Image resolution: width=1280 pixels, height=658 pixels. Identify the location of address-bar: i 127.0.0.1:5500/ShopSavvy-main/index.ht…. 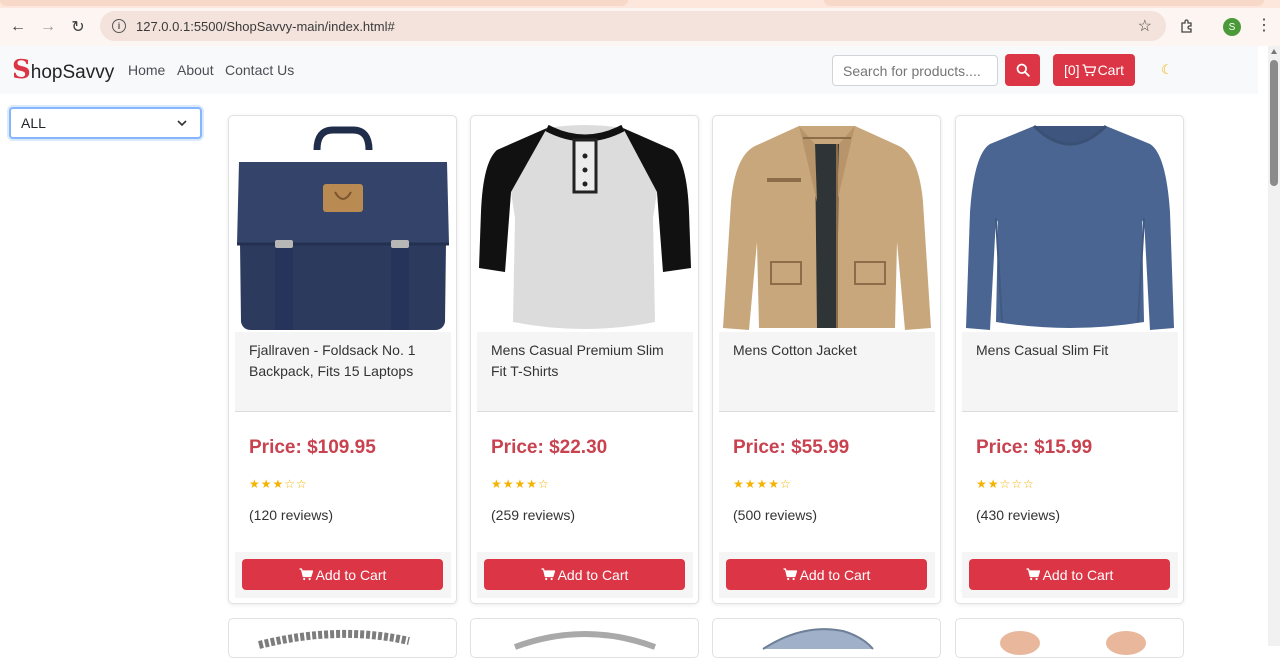
(633, 26).